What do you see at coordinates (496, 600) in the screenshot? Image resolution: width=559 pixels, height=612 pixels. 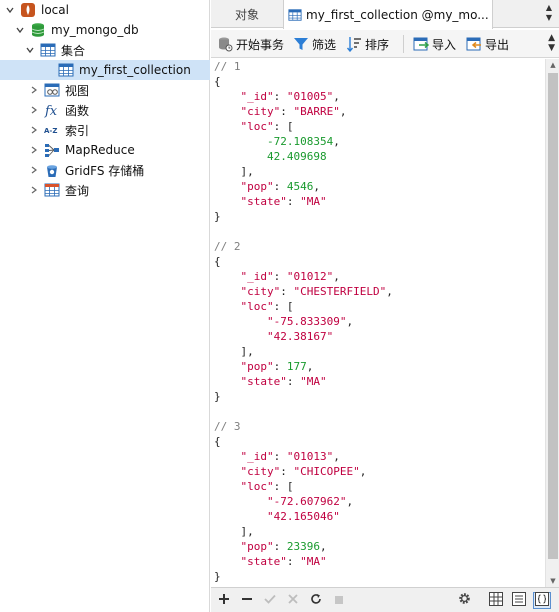 I see `grid-view-button` at bounding box center [496, 600].